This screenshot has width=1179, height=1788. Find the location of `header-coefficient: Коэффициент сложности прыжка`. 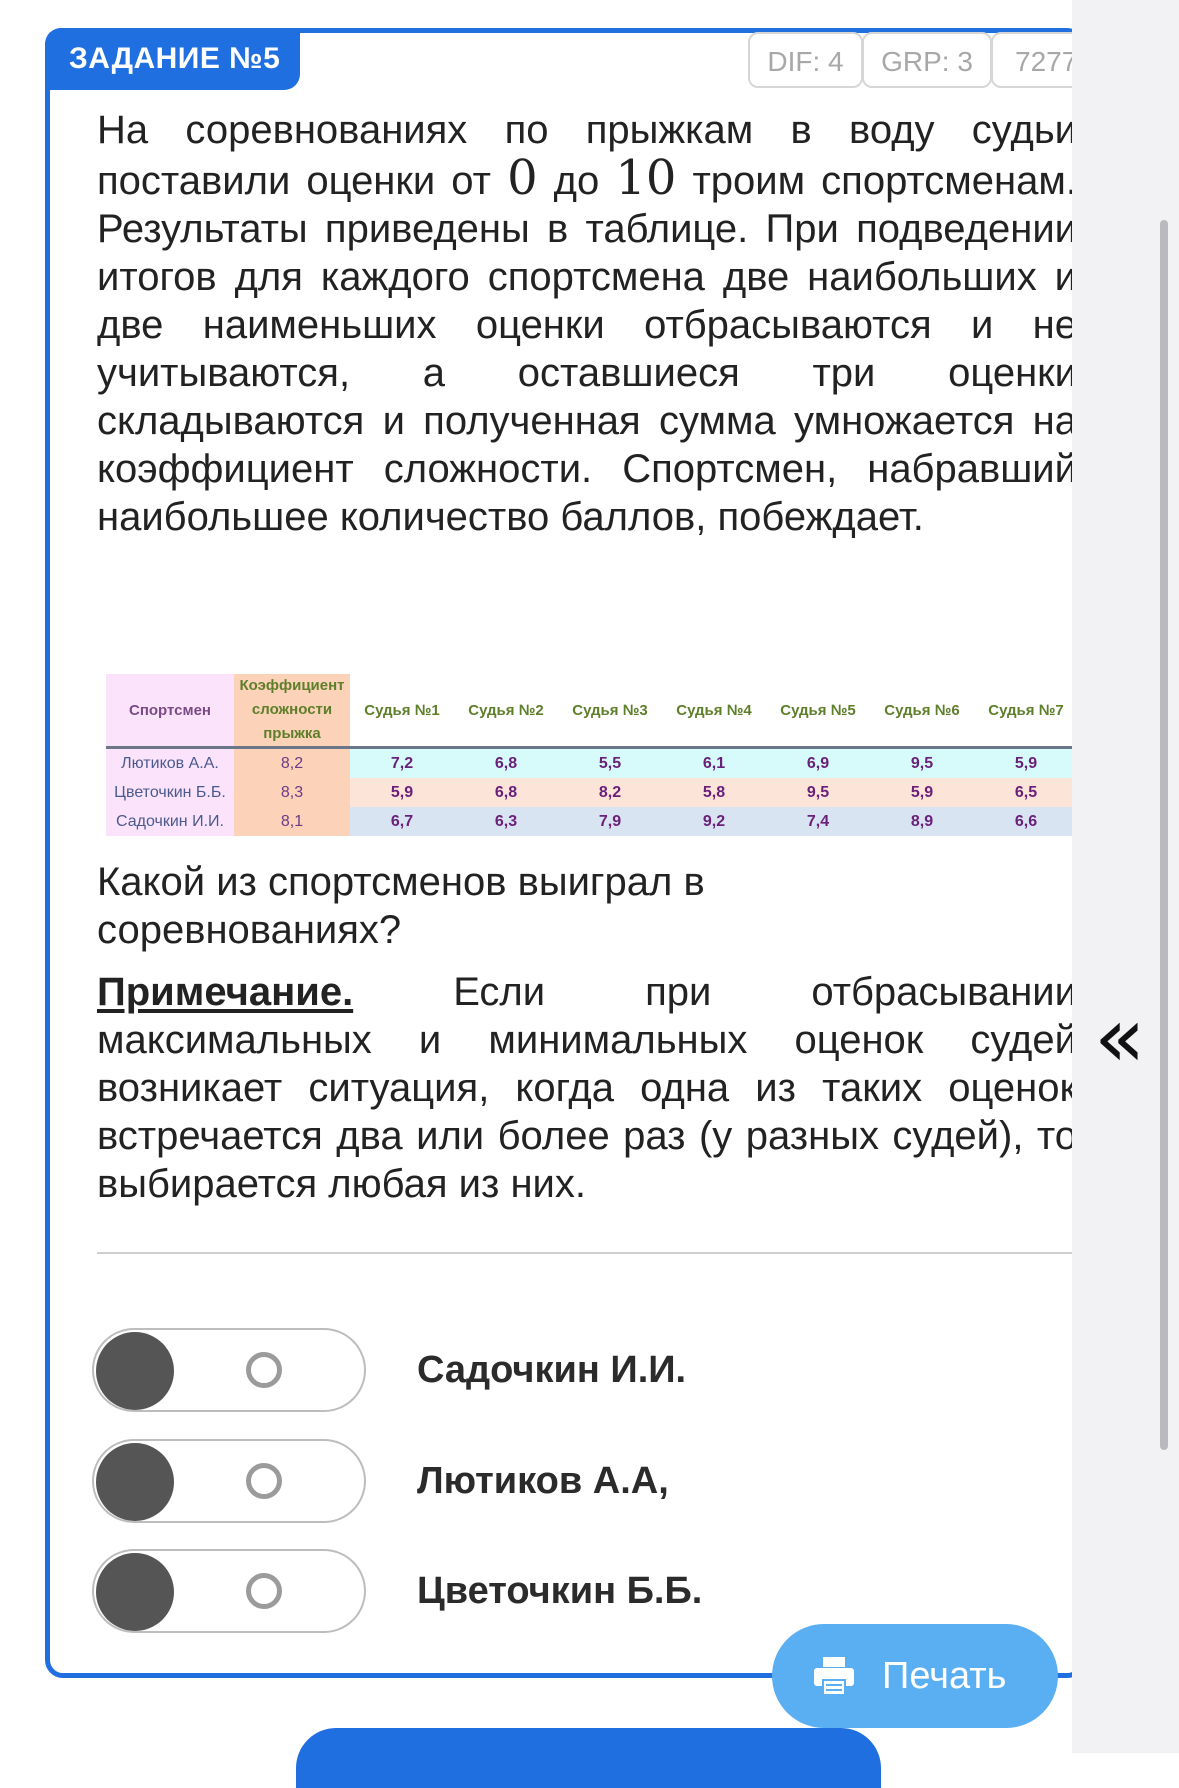

header-coefficient: Коэффициент сложности прыжка is located at coordinates (292, 711).